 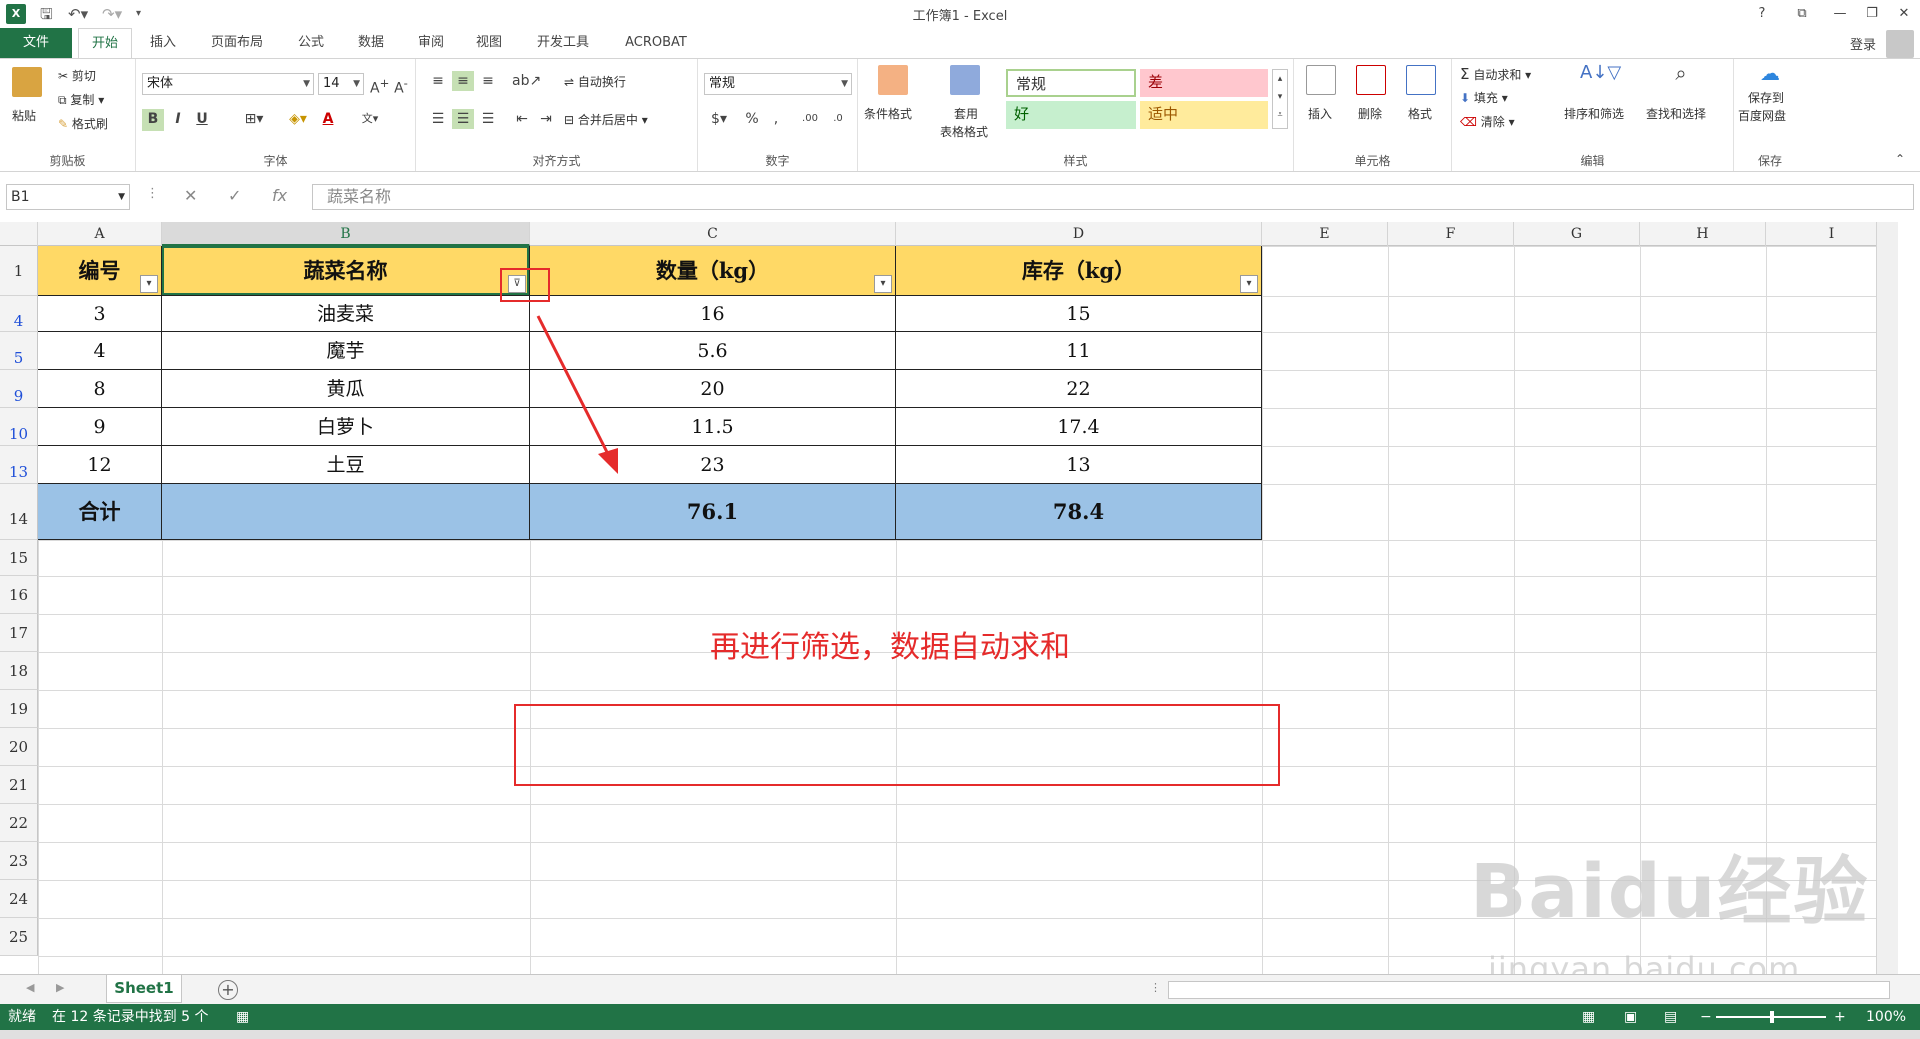 What do you see at coordinates (346, 512) in the screenshot?
I see `total-cell` at bounding box center [346, 512].